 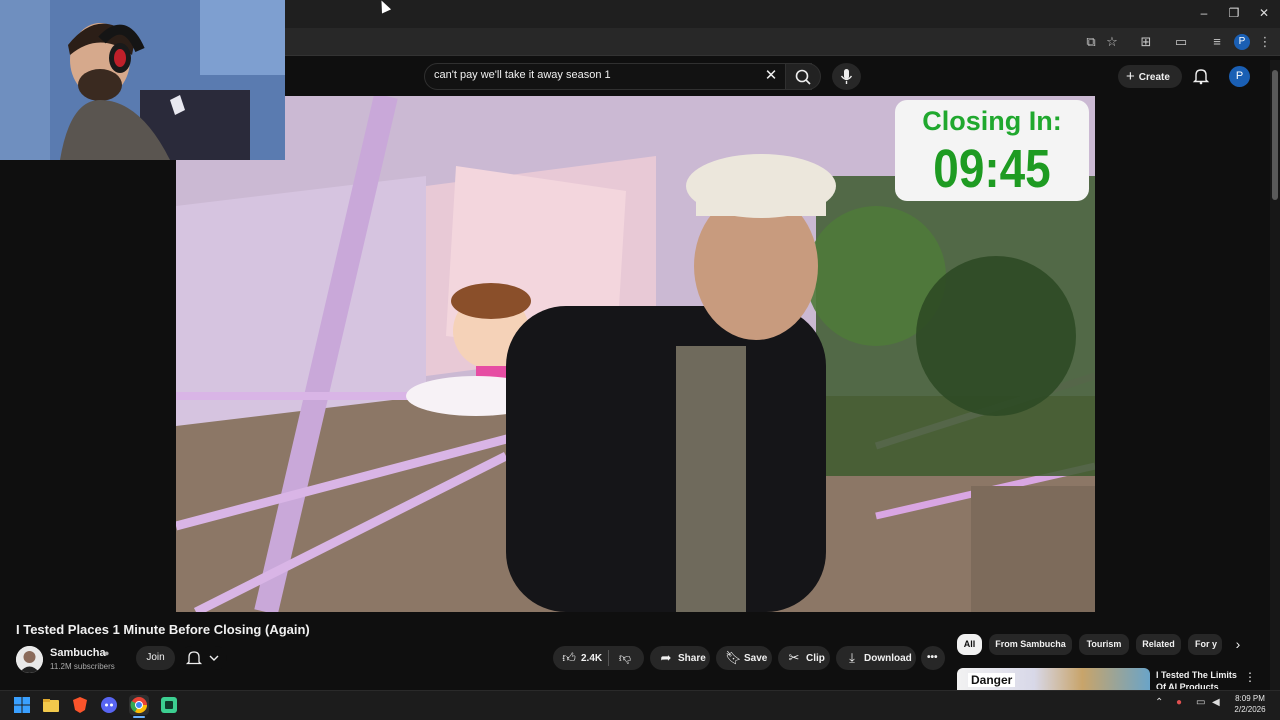 I want to click on share-label: Share, so click(x=692, y=658).